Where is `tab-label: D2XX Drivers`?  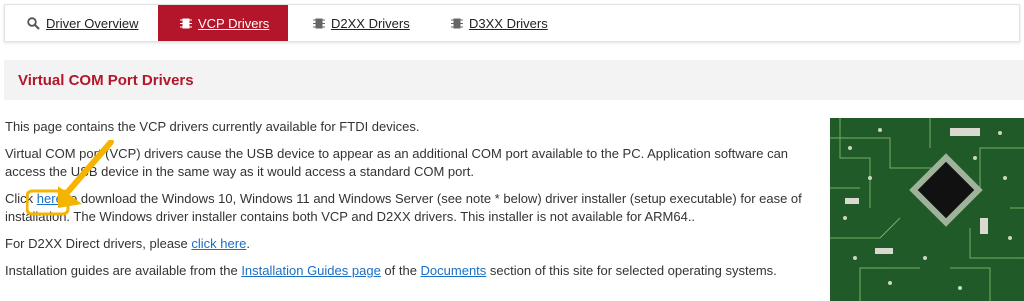
tab-label: D2XX Drivers is located at coordinates (370, 23).